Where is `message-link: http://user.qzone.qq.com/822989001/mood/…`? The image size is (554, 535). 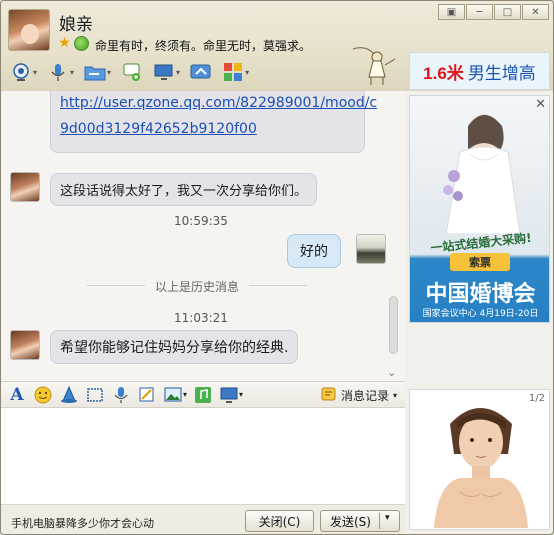
message-link: http://user.qzone.qq.com/822989001/mood/… is located at coordinates (218, 103).